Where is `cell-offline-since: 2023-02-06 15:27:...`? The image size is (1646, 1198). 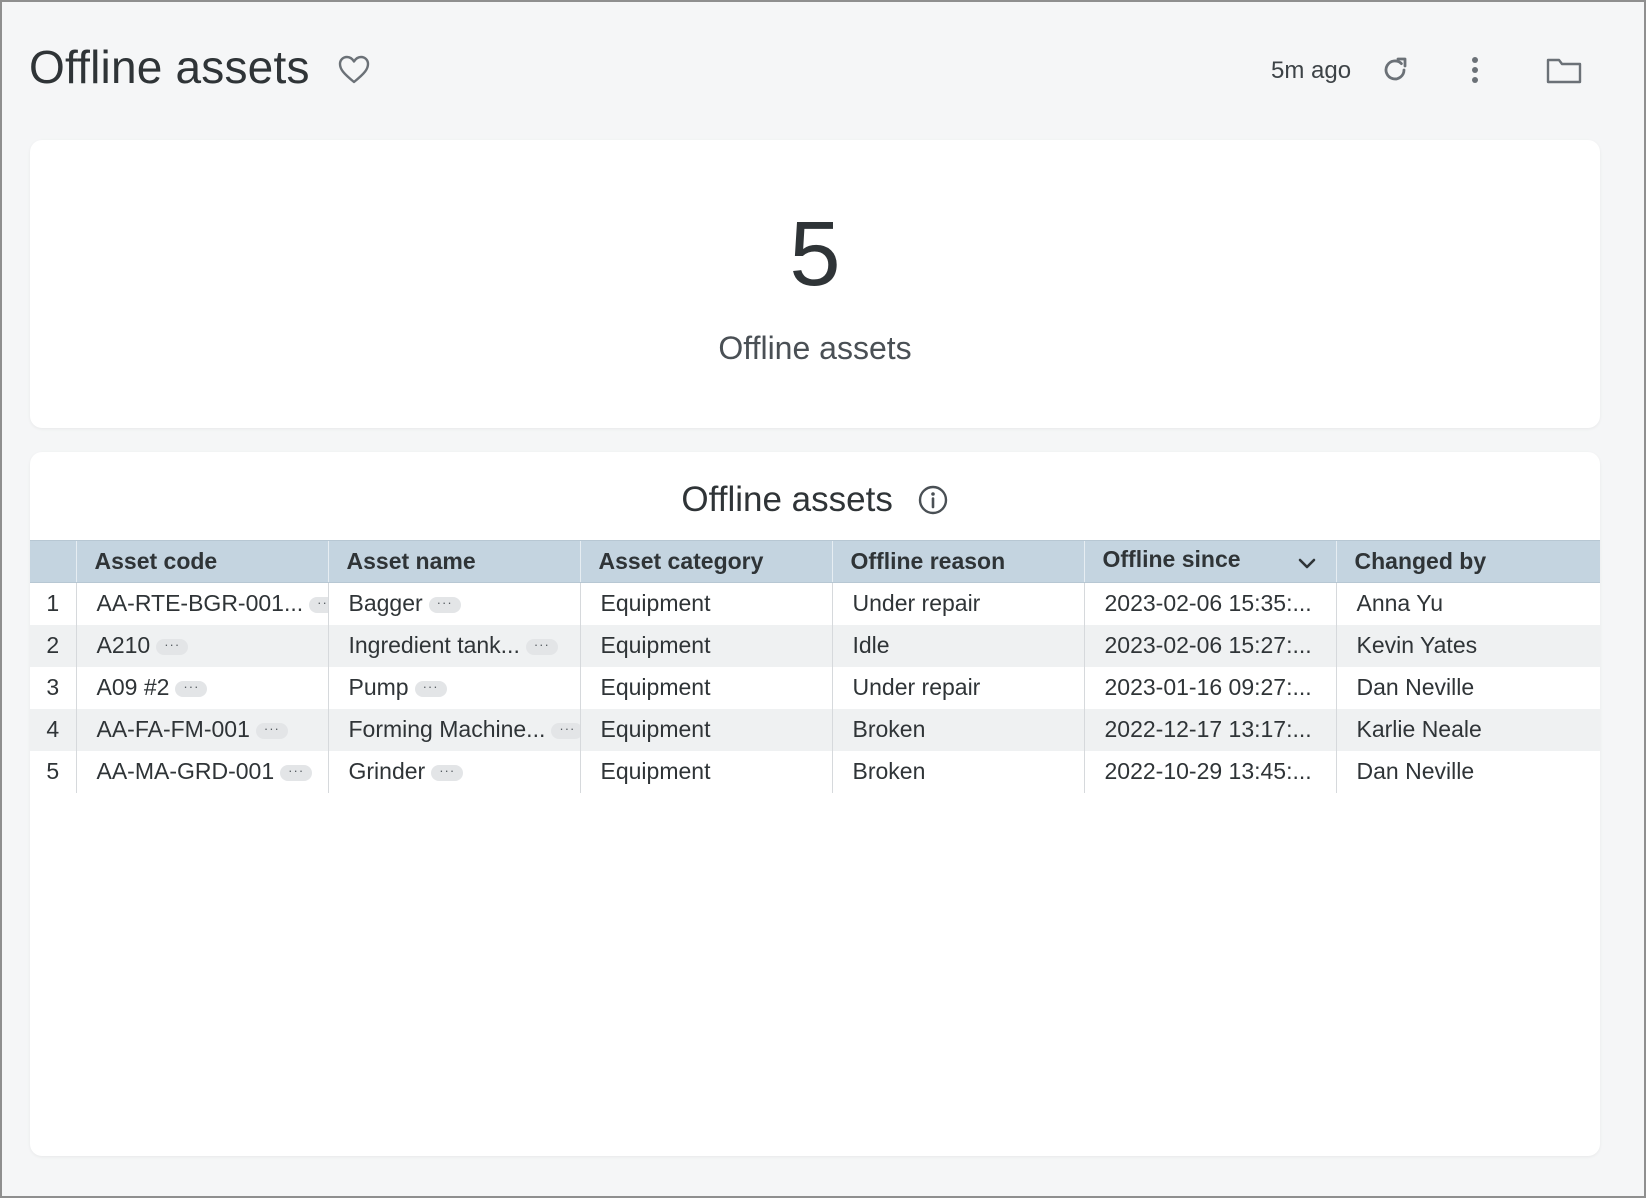
cell-offline-since: 2023-02-06 15:27:... is located at coordinates (1209, 645).